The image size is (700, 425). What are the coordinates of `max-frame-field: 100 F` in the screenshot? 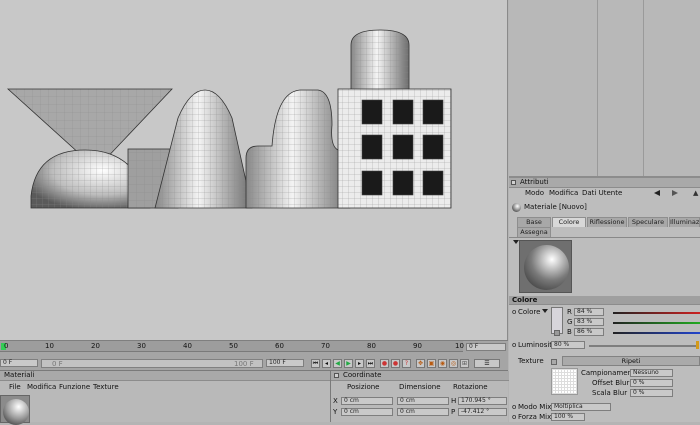 It's located at (285, 363).